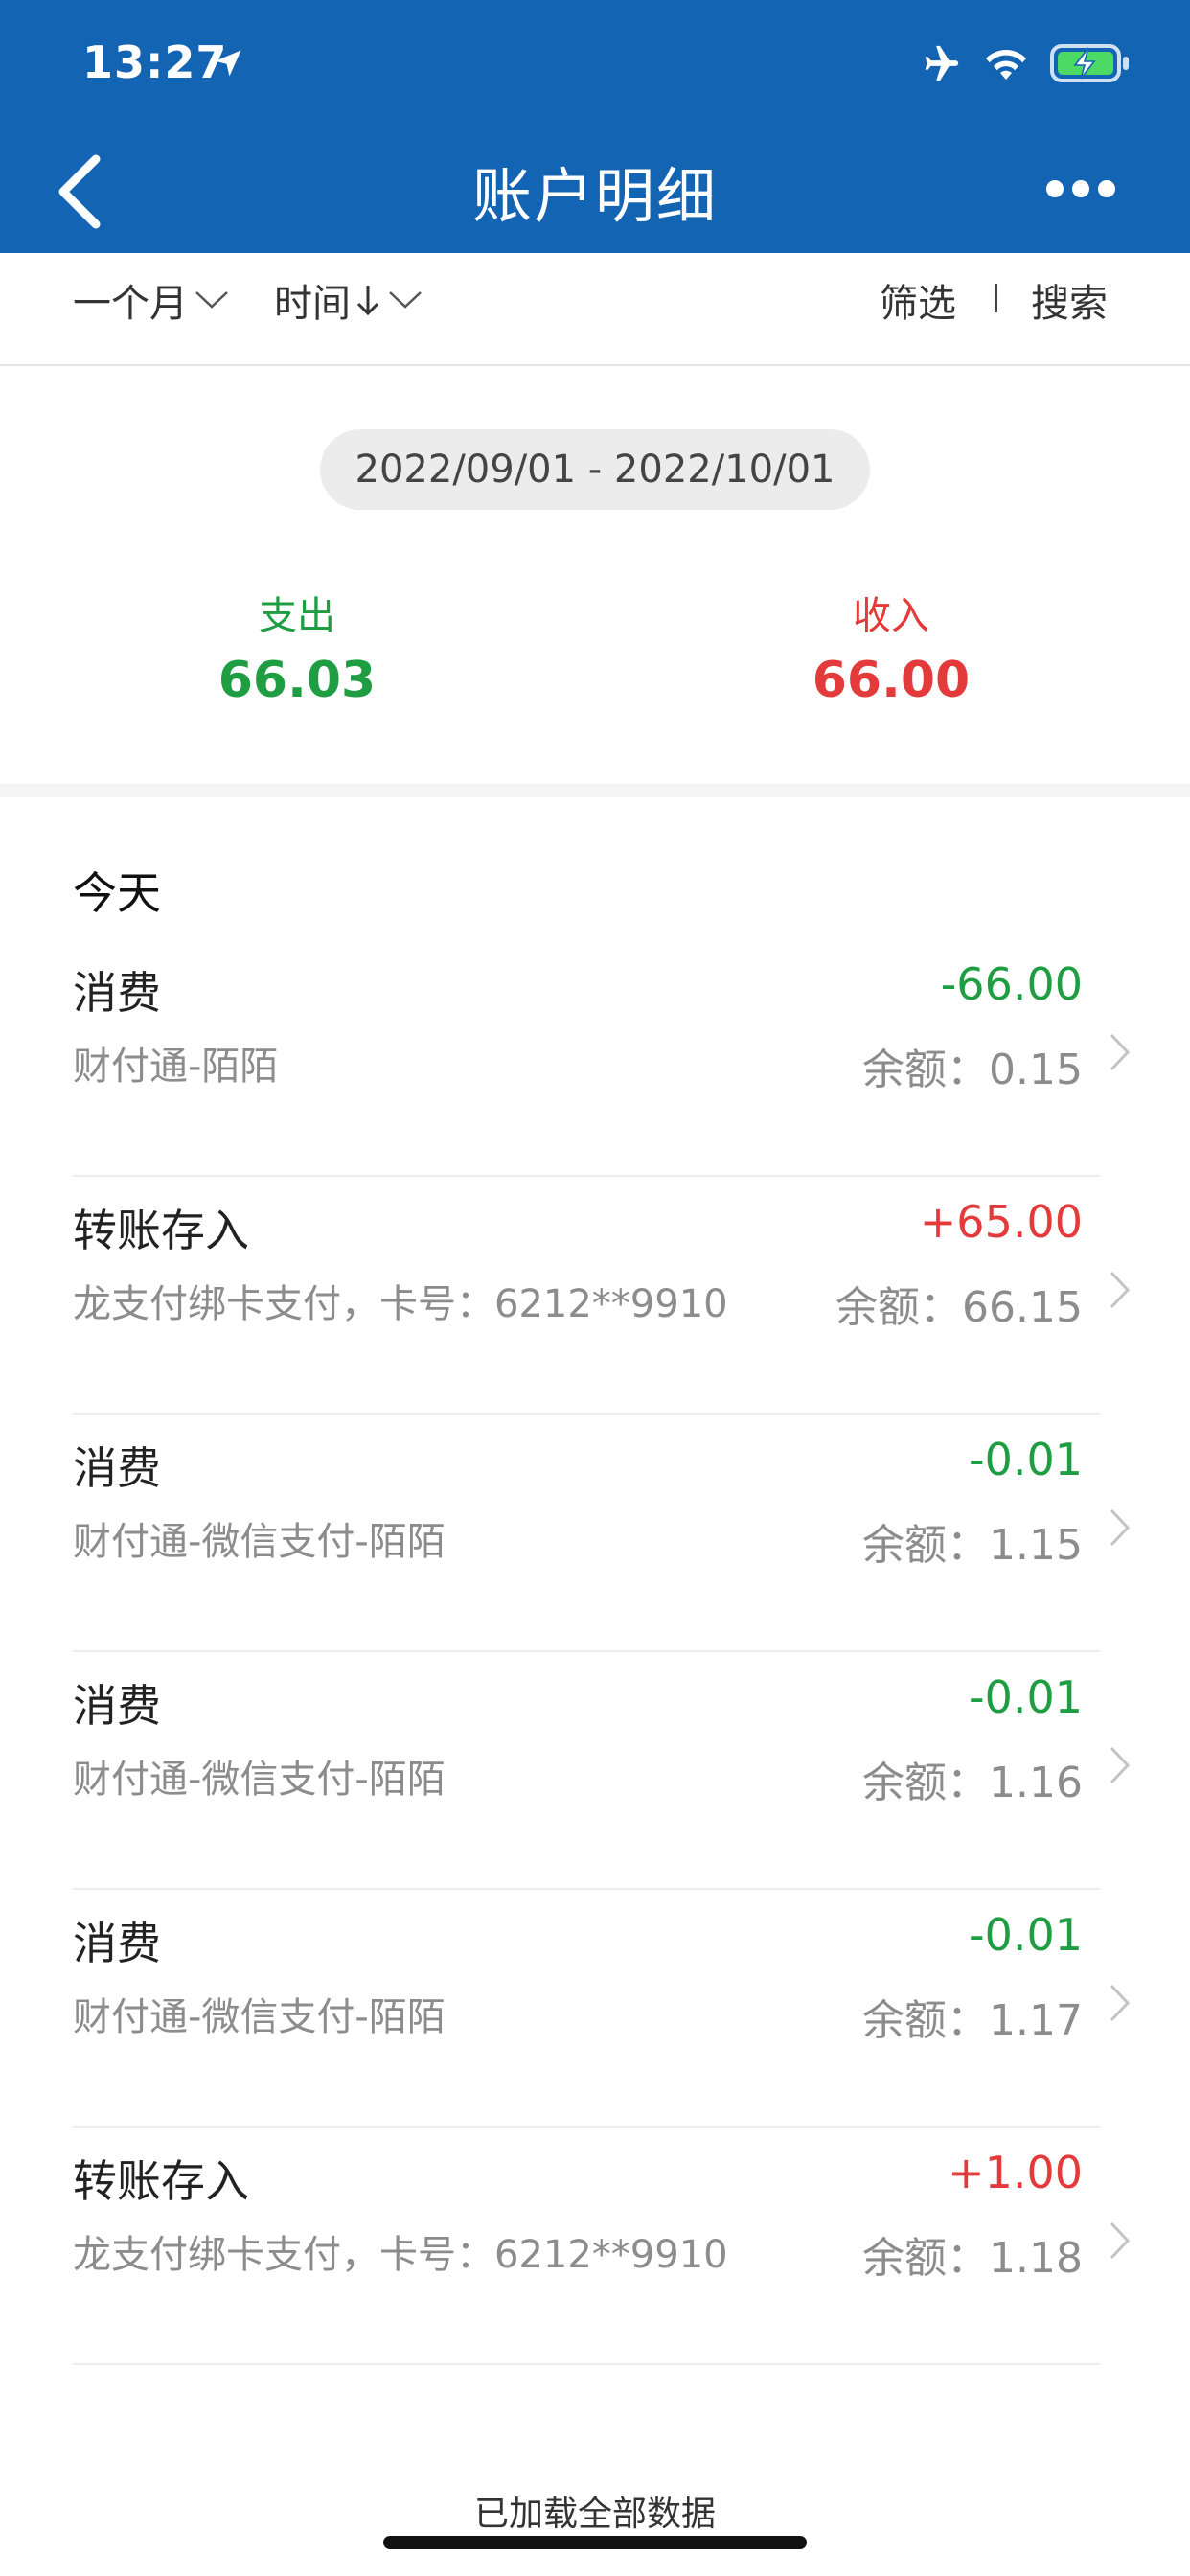 This screenshot has height=2576, width=1190. Describe the element at coordinates (595, 63) in the screenshot. I see `status-bar: 13:27` at that location.